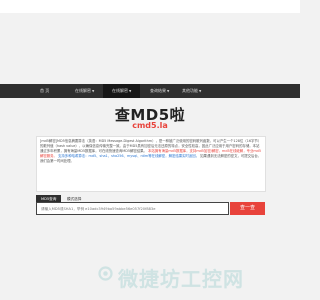  I want to click on nav-item-label: 其他功能, so click(190, 90).